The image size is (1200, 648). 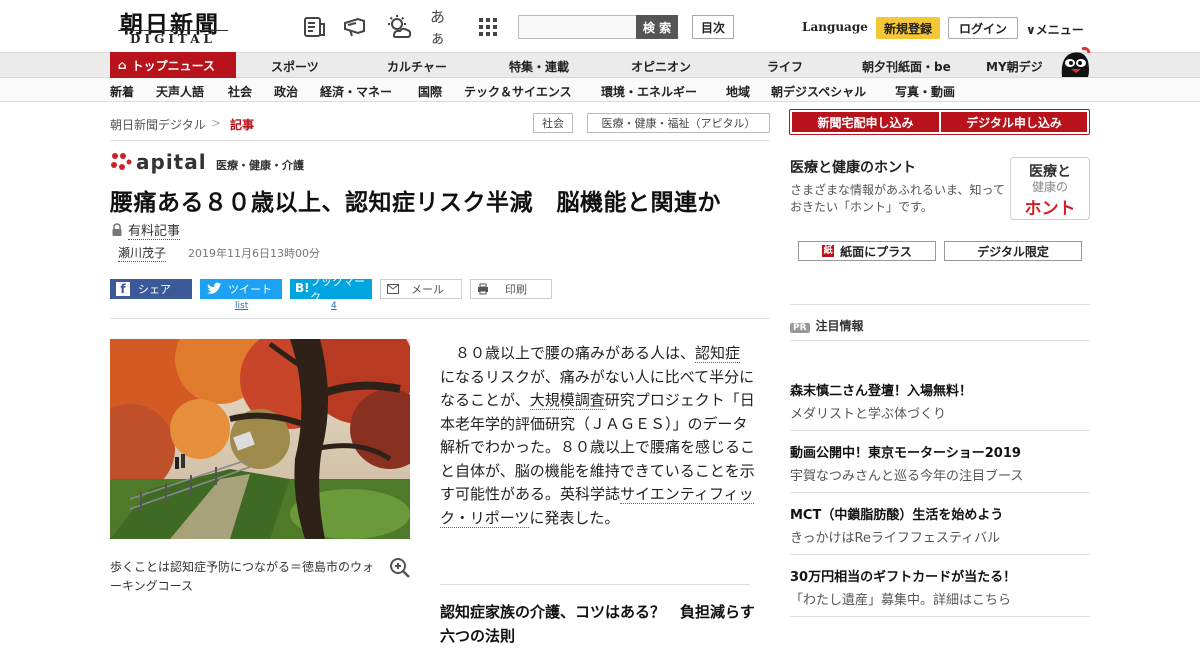 I want to click on badge-line: 健康の, so click(x=1049, y=187).